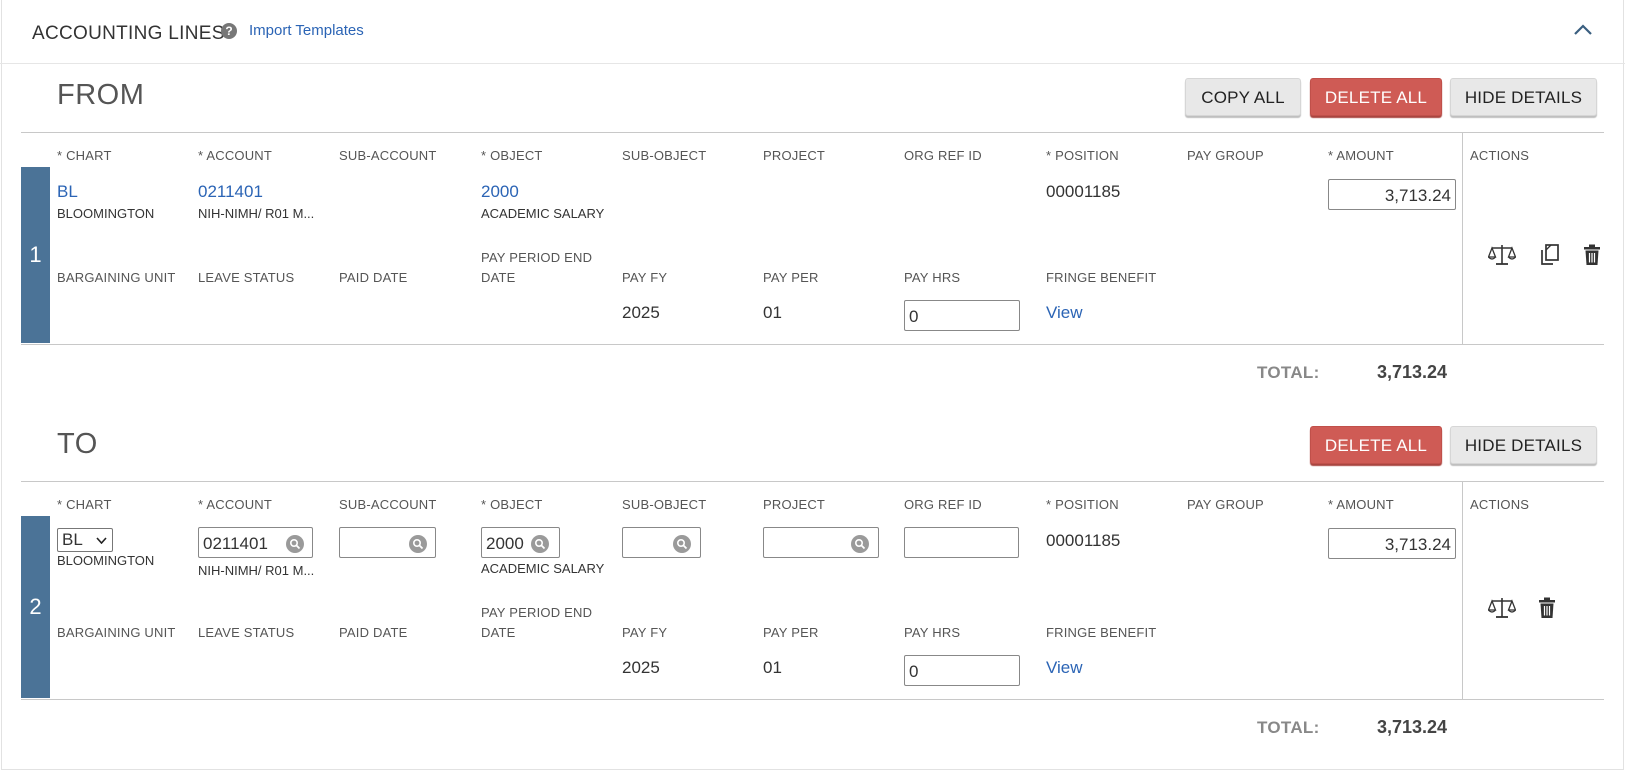 This screenshot has height=770, width=1625. Describe the element at coordinates (1550, 255) in the screenshot. I see `copy-icon` at that location.